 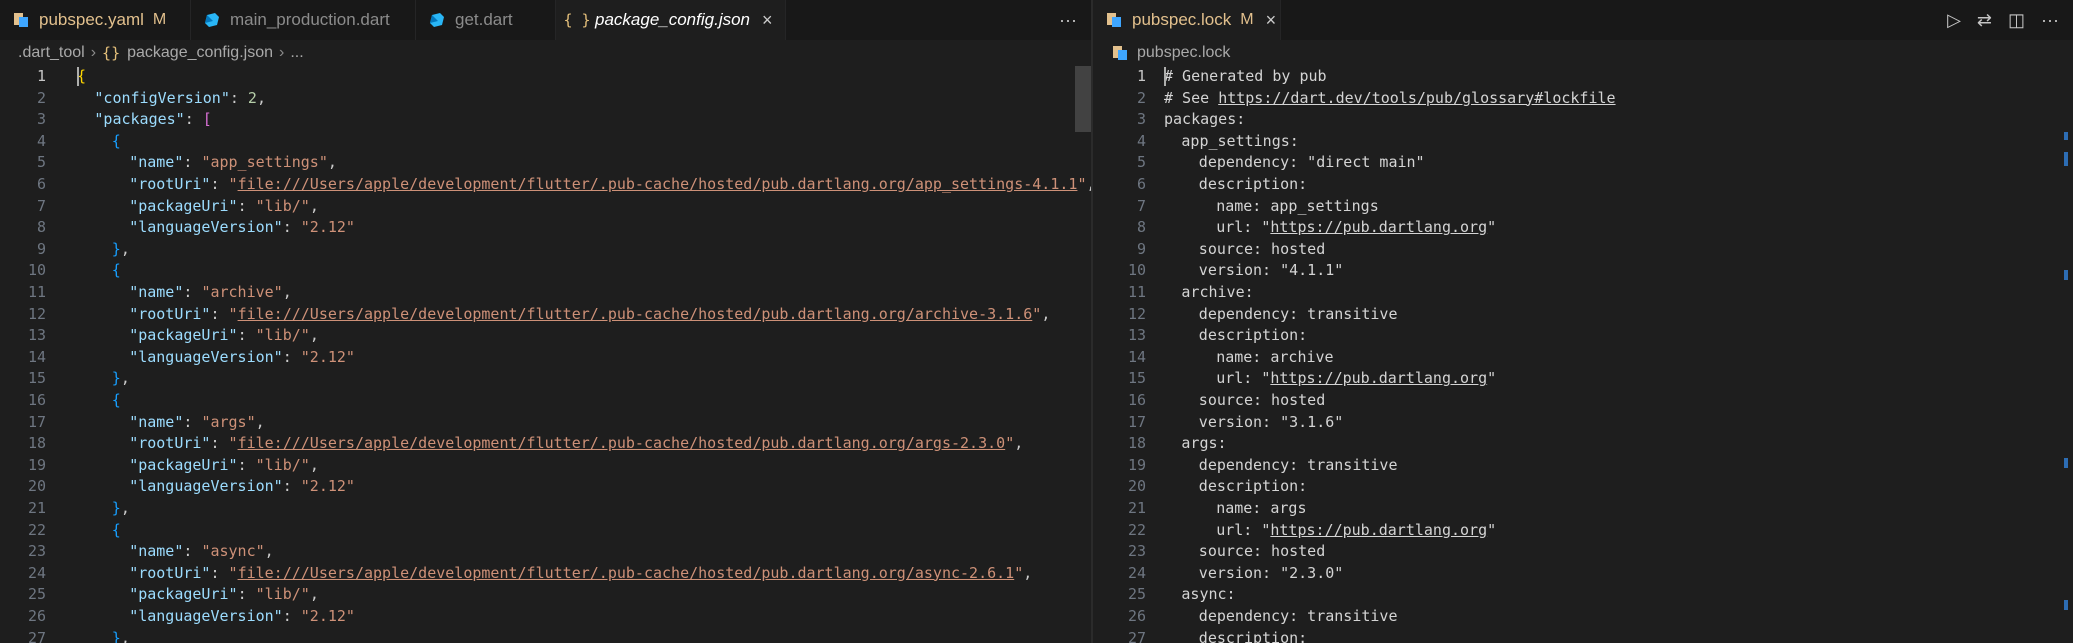 I want to click on code-line: 26 "languageVersion": "2.12", so click(x=177, y=617).